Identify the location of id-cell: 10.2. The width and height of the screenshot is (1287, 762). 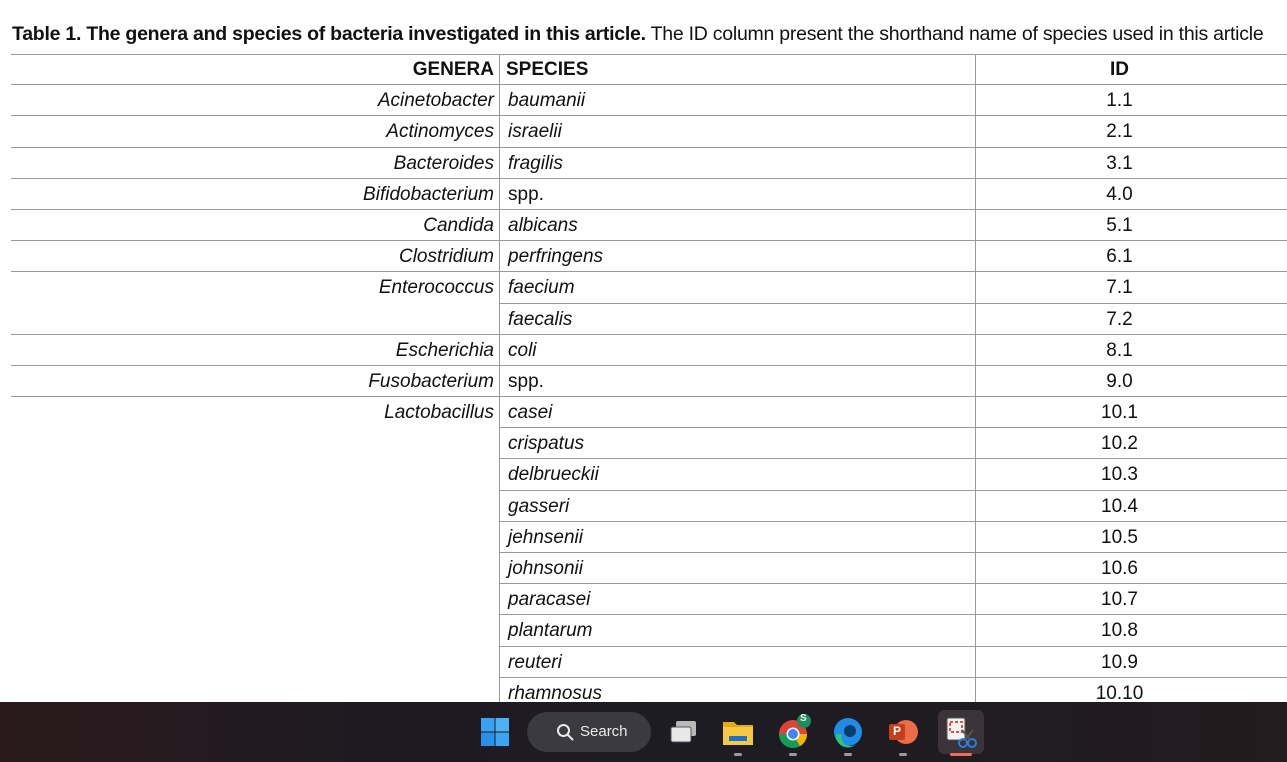
(1119, 444).